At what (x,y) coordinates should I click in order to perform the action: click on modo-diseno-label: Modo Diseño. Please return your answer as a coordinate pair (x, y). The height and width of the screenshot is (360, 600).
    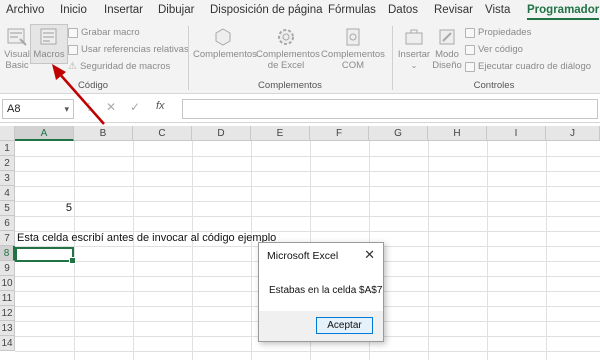
    Looking at the image, I should click on (447, 60).